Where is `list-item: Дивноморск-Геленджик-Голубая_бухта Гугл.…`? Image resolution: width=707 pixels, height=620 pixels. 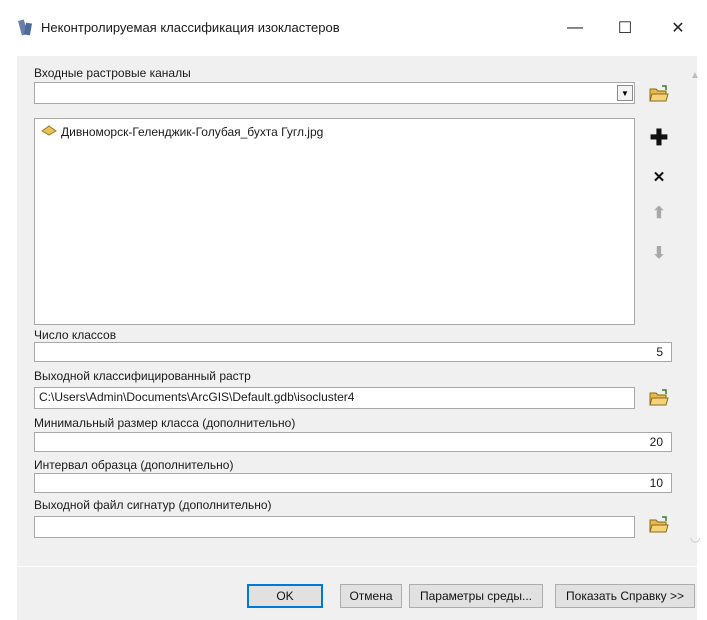
list-item: Дивноморск-Геленджик-Голубая_бухта Гугл.… is located at coordinates (334, 129).